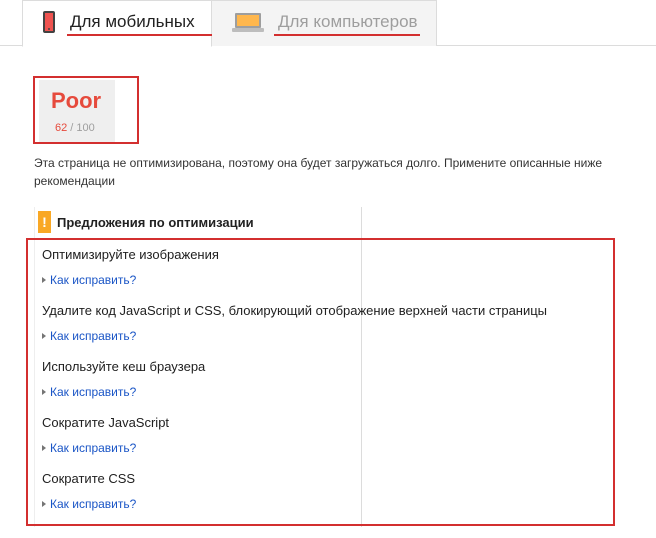 This screenshot has height=538, width=656. Describe the element at coordinates (124, 366) in the screenshot. I see `suggestion-title: Используйте кеш браузера` at that location.